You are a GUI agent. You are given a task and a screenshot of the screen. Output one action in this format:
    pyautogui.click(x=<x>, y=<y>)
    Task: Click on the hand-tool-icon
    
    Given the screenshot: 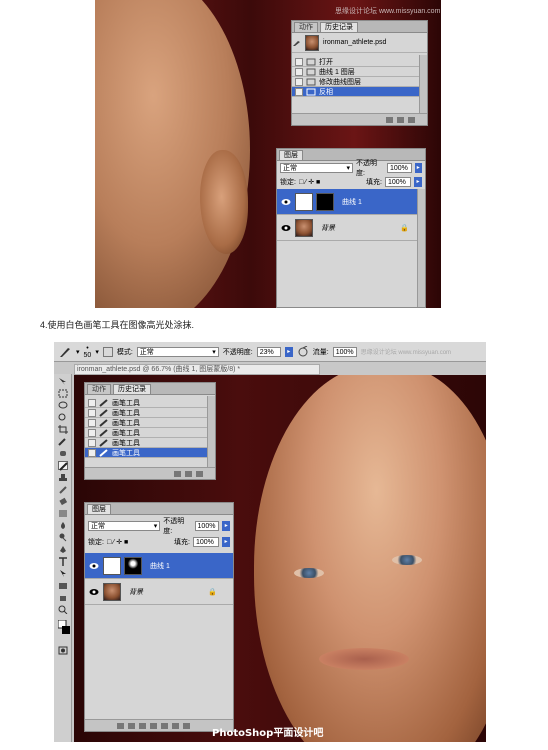 What is the action you would take?
    pyautogui.click(x=63, y=597)
    